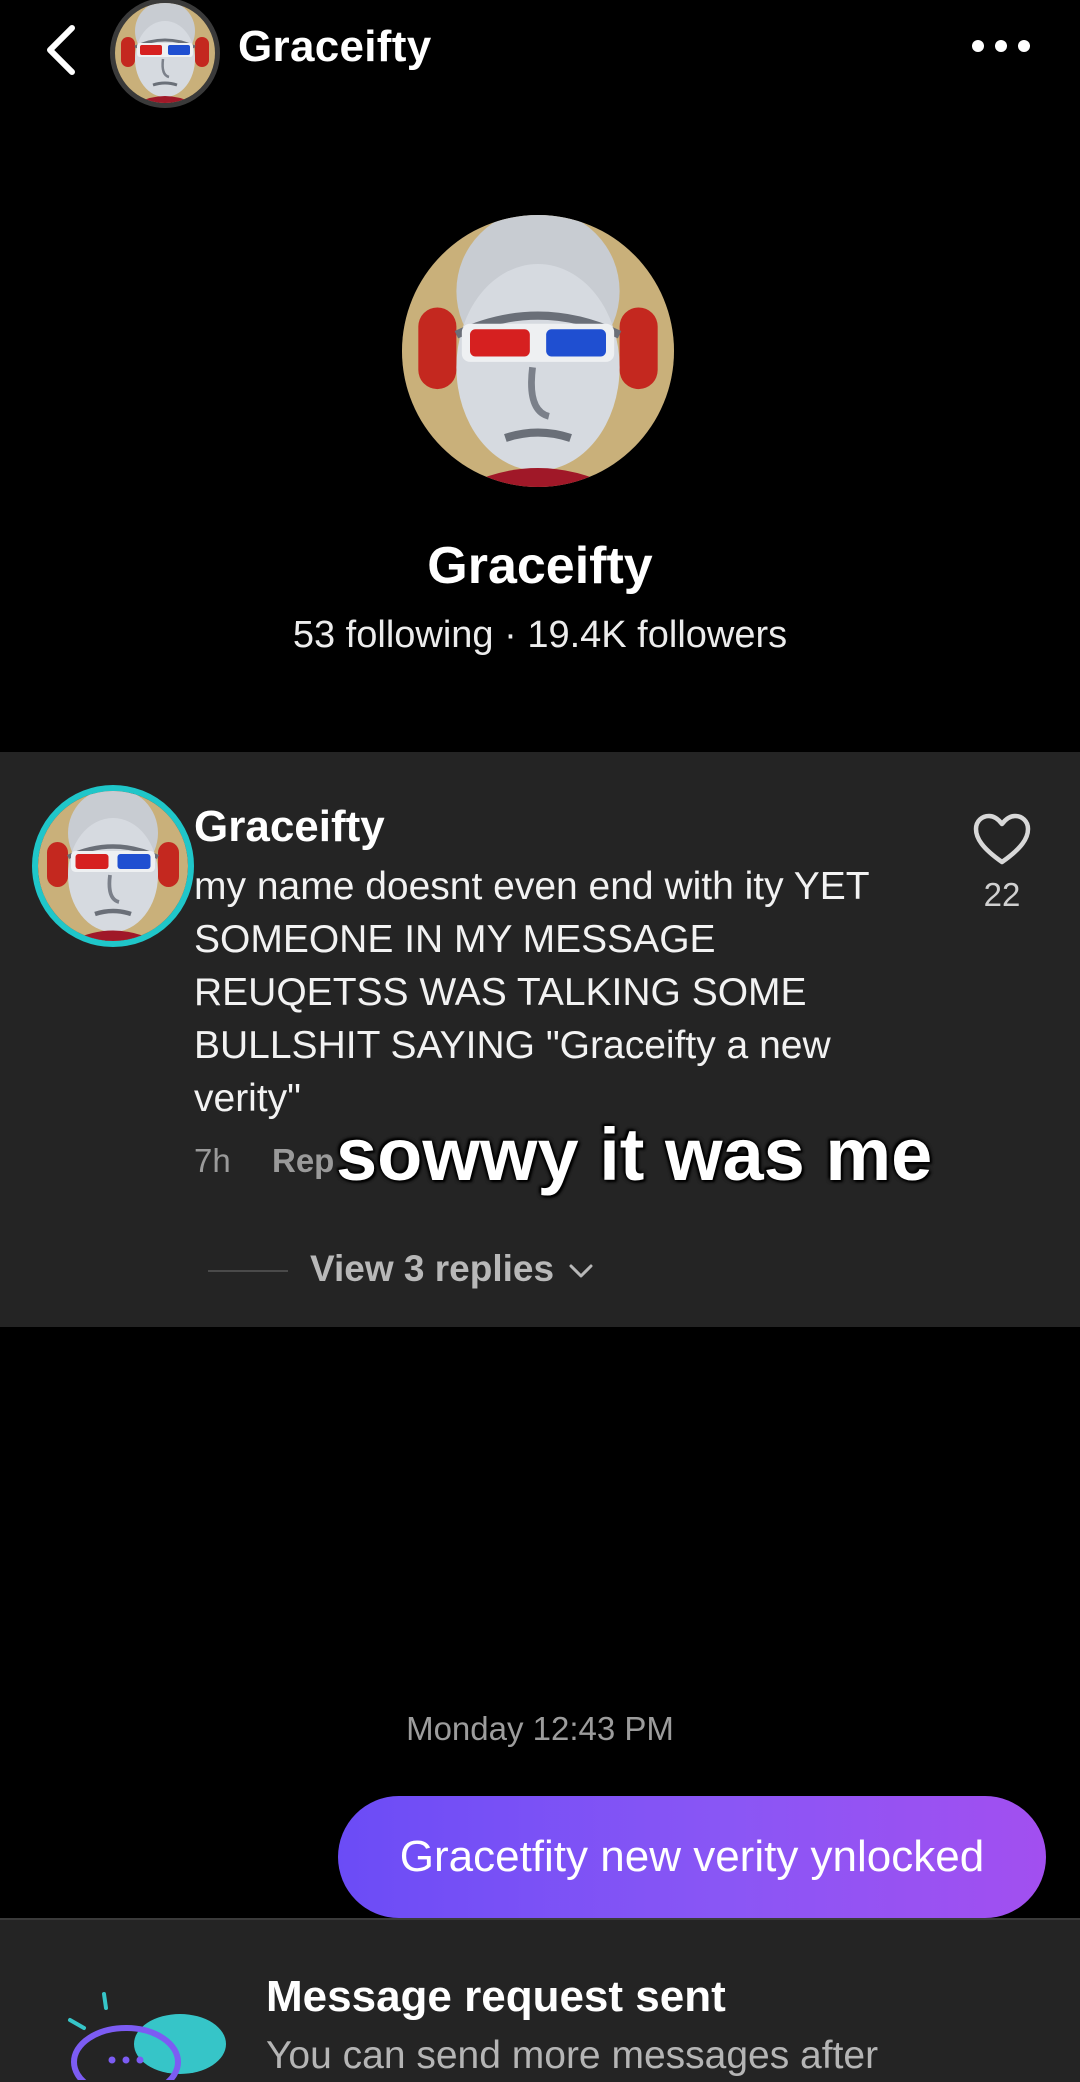 The height and width of the screenshot is (2082, 1080). Describe the element at coordinates (540, 54) in the screenshot. I see `top-bar: Graceifty` at that location.